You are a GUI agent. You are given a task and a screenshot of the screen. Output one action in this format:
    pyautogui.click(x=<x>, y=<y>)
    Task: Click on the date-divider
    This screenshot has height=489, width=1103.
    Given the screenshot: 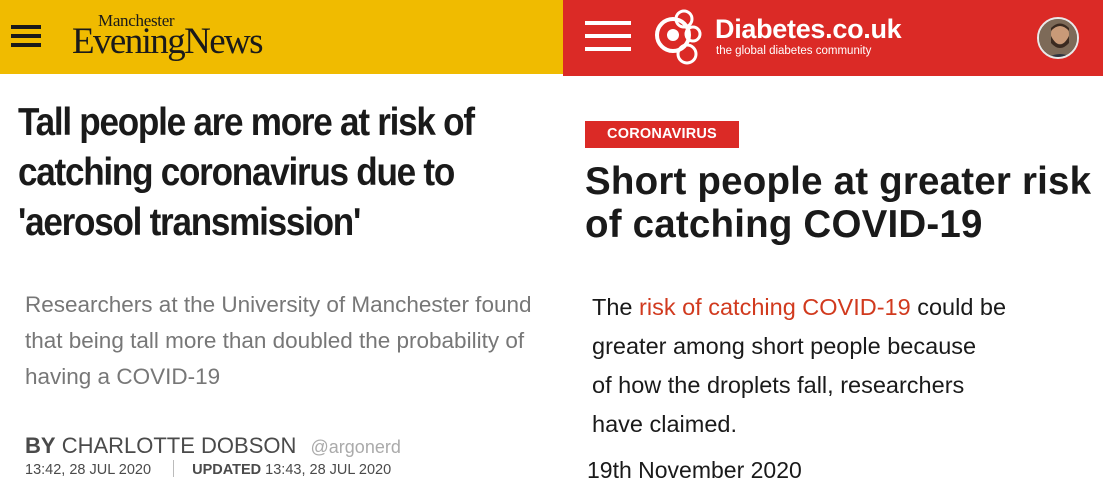 What is the action you would take?
    pyautogui.click(x=174, y=468)
    